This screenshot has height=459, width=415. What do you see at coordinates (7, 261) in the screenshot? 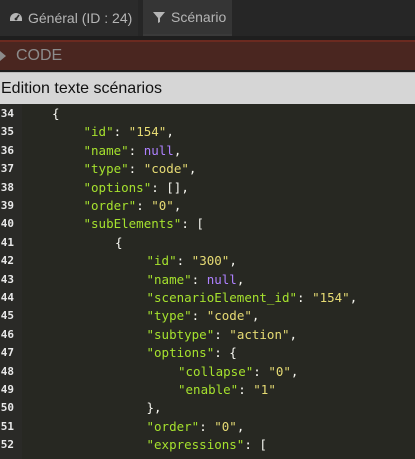
I see `line-number: 42` at bounding box center [7, 261].